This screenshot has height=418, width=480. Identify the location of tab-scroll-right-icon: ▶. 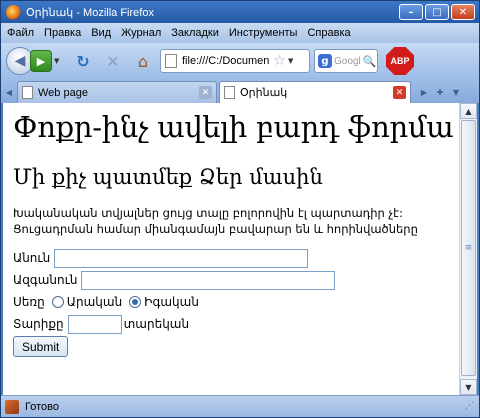
(424, 92).